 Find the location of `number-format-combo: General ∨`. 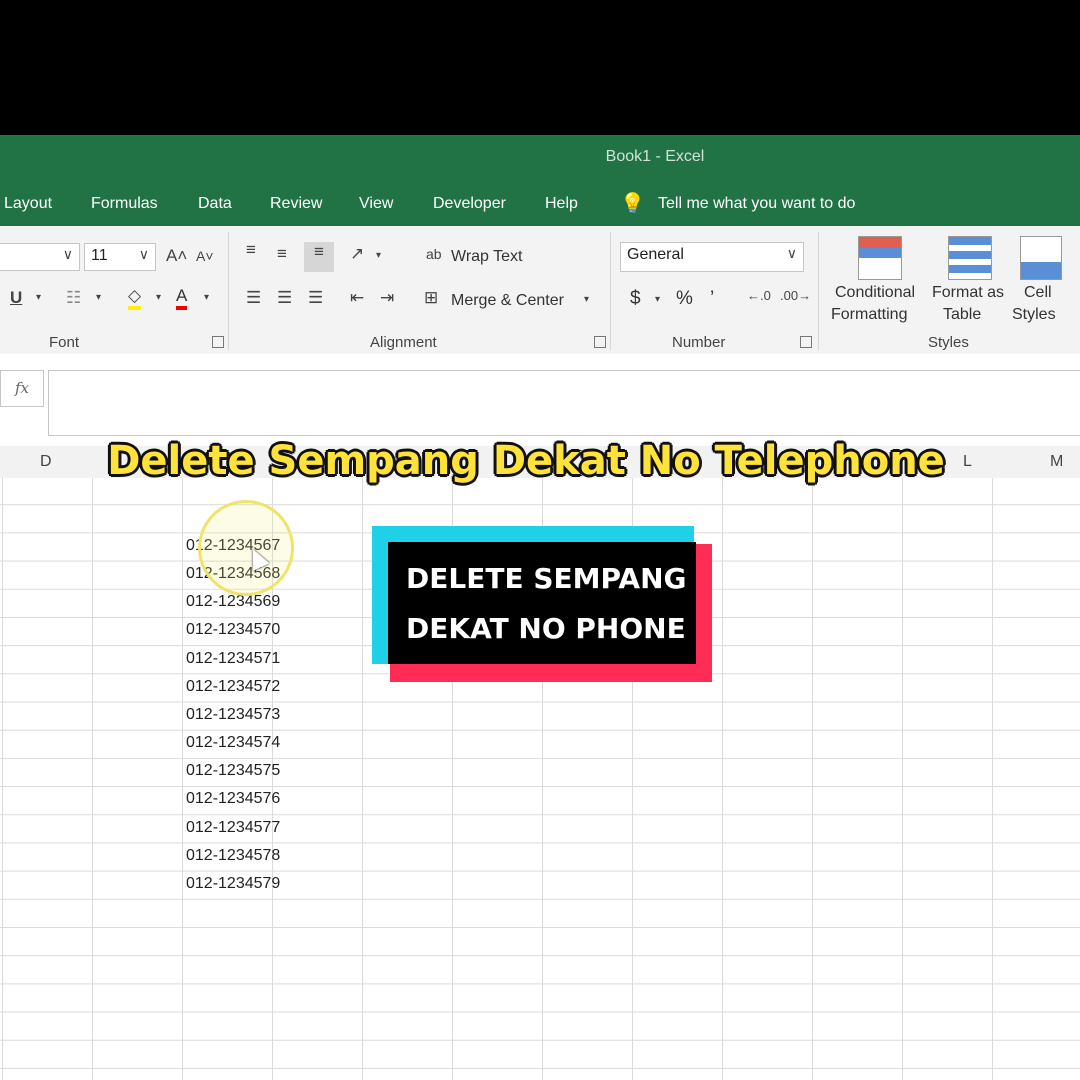

number-format-combo: General ∨ is located at coordinates (712, 257).